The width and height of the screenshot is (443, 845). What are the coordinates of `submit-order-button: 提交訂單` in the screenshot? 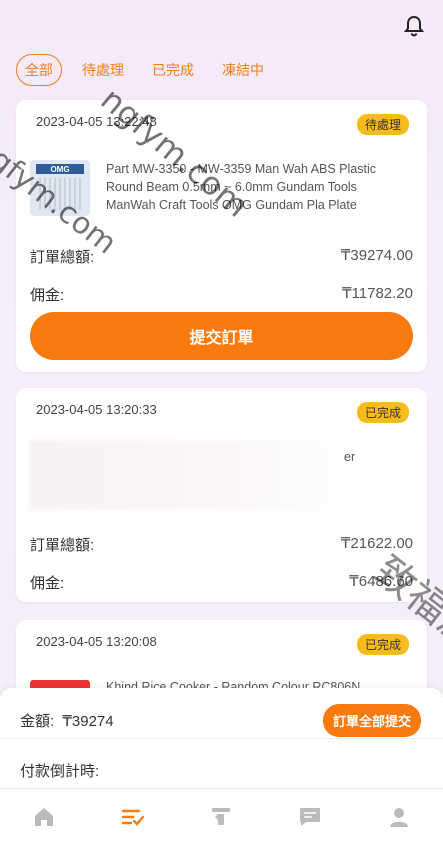 It's located at (221, 336).